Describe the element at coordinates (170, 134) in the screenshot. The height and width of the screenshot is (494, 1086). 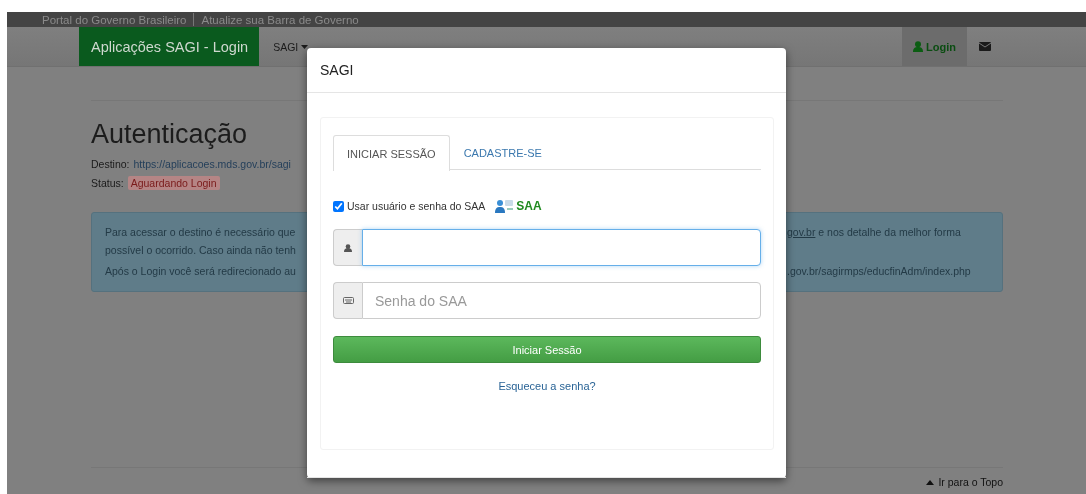
I see `page-heading: Autenticação` at that location.